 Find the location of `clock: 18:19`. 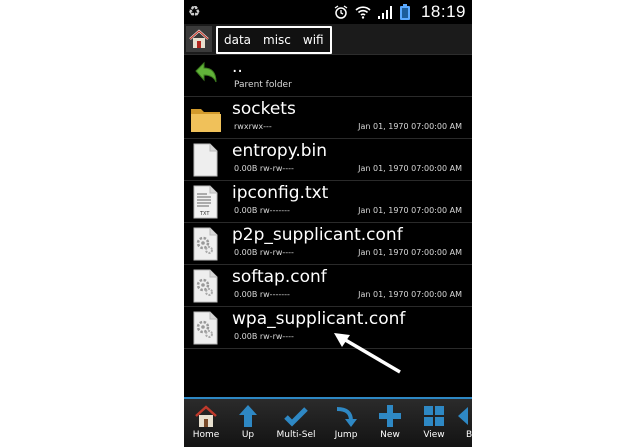

clock: 18:19 is located at coordinates (443, 11).